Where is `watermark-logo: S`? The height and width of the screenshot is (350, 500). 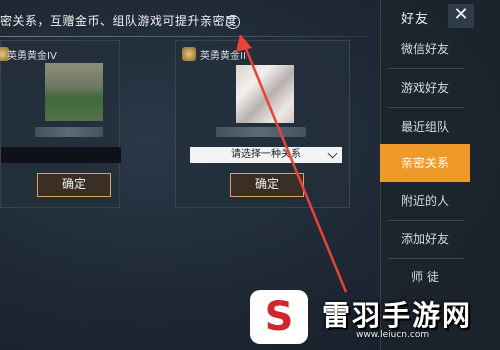
watermark-logo: S is located at coordinates (279, 317).